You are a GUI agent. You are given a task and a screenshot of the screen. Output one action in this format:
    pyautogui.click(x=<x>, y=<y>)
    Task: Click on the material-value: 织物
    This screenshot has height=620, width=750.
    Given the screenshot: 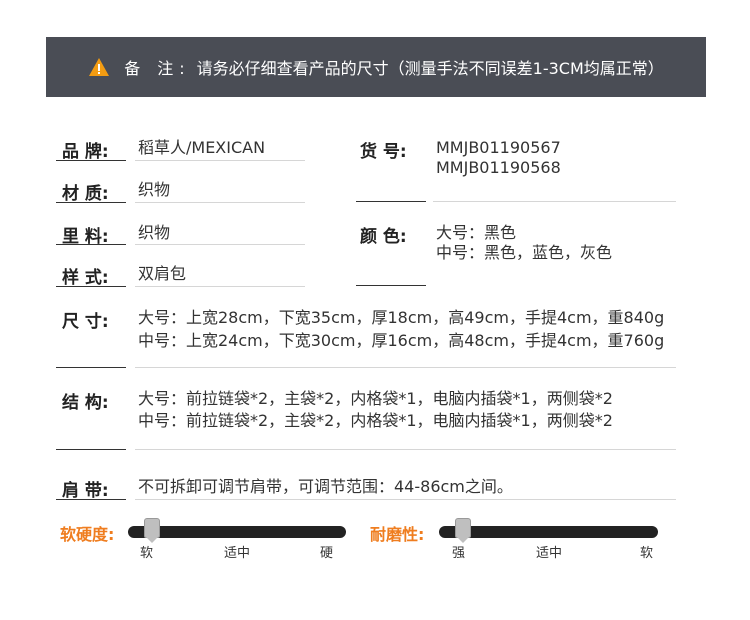 What is the action you would take?
    pyautogui.click(x=154, y=189)
    